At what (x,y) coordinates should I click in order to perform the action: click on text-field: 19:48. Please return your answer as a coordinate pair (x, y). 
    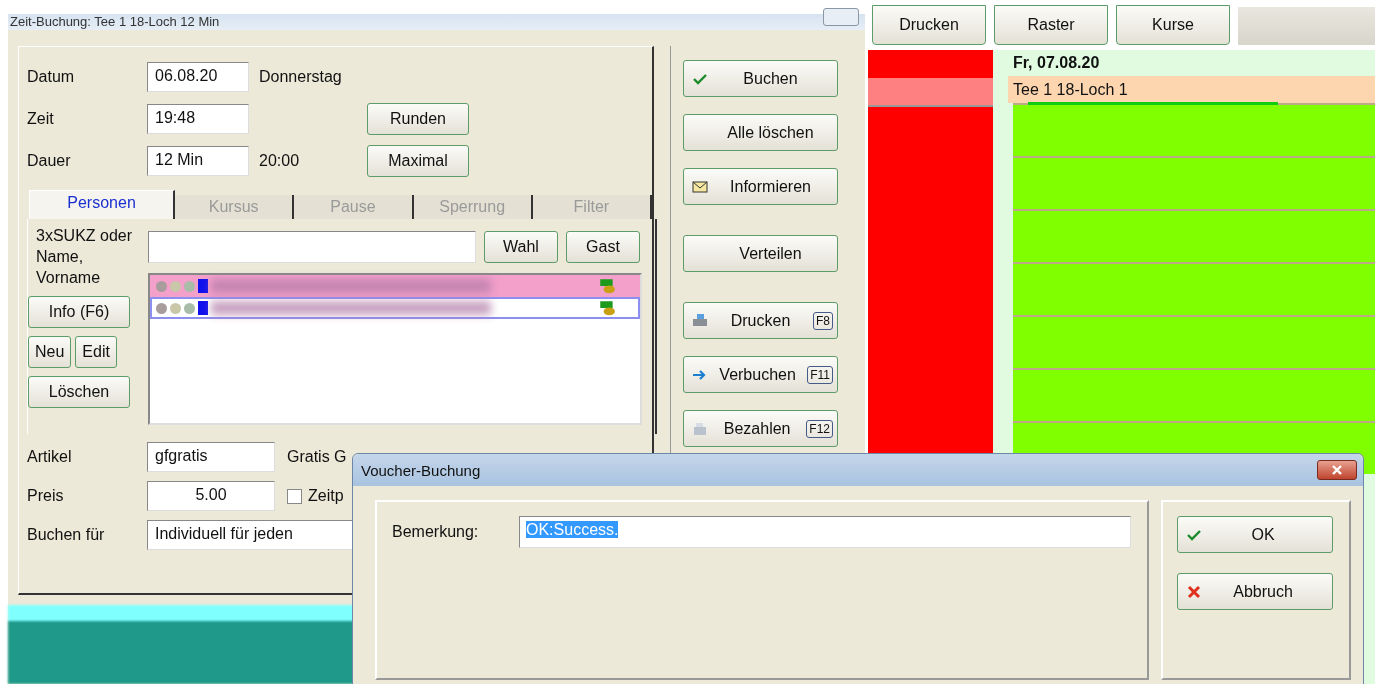
    Looking at the image, I should click on (198, 119).